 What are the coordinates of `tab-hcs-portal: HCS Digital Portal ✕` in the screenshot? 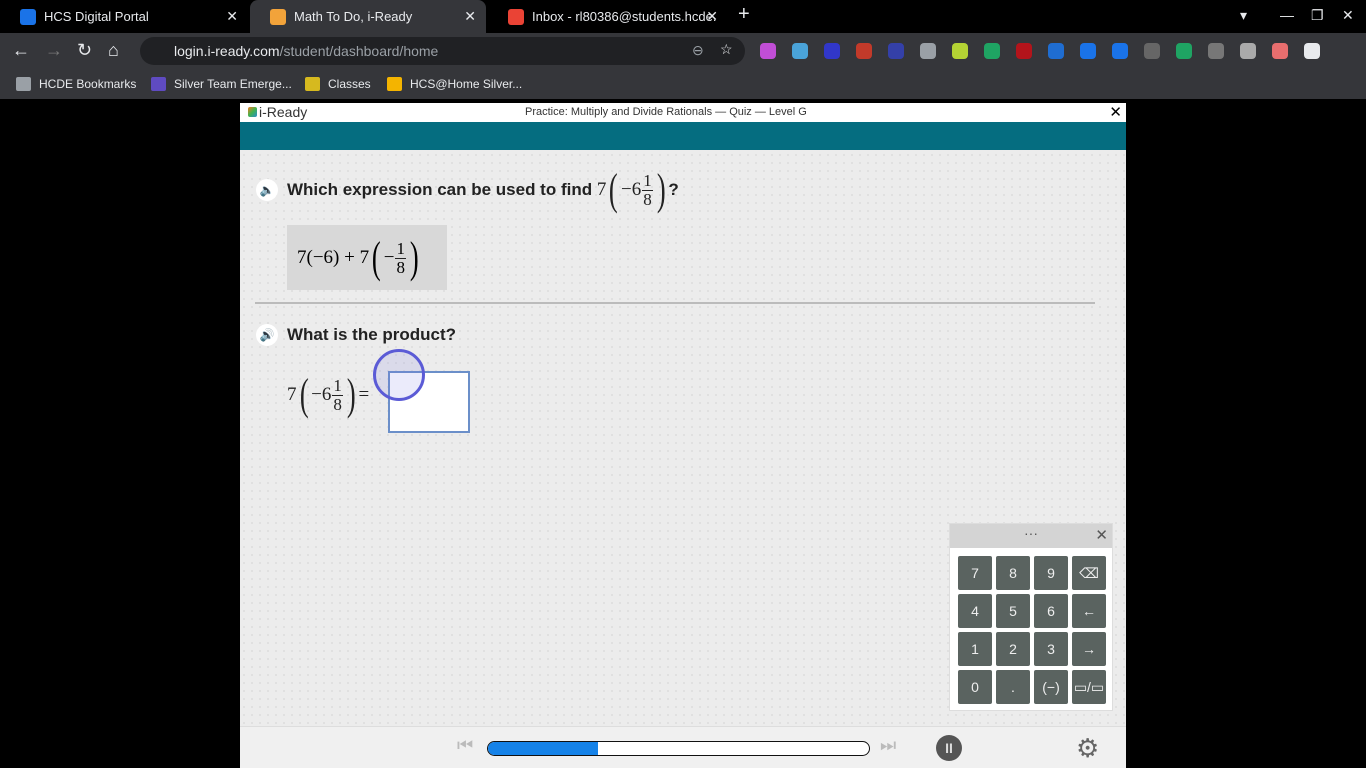 It's located at (124, 16).